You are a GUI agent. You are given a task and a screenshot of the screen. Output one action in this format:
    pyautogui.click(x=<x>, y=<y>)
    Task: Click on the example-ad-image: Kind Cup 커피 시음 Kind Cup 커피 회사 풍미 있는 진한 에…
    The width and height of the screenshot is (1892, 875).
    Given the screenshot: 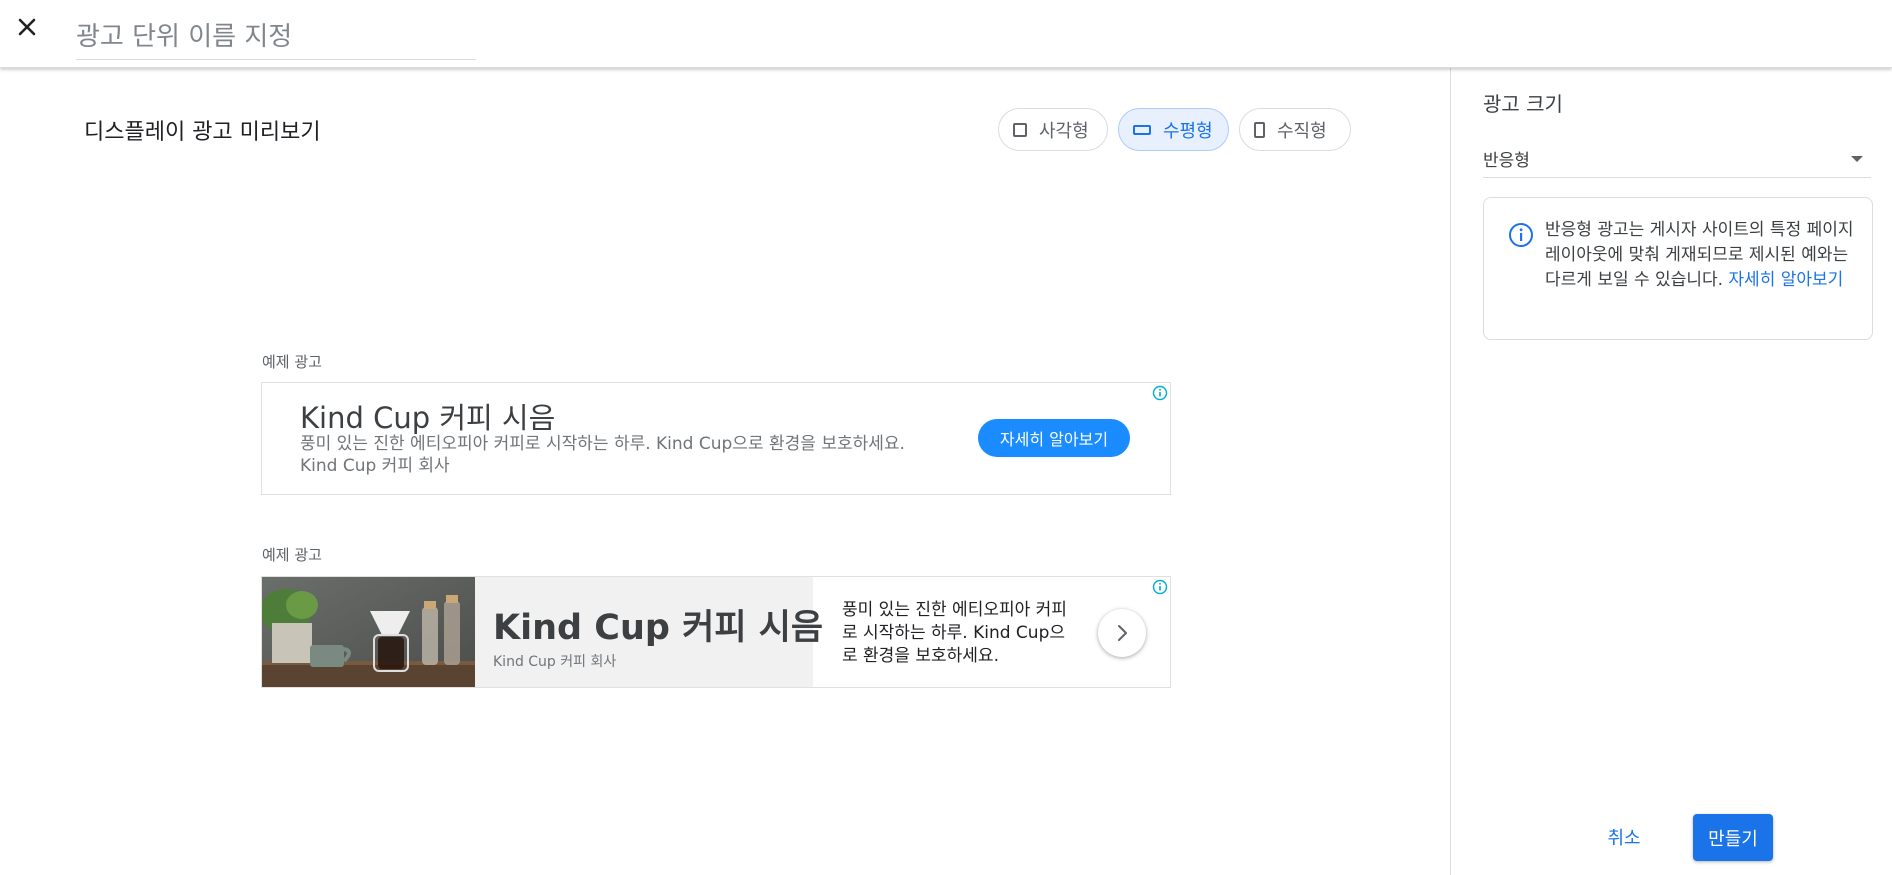 What is the action you would take?
    pyautogui.click(x=716, y=632)
    